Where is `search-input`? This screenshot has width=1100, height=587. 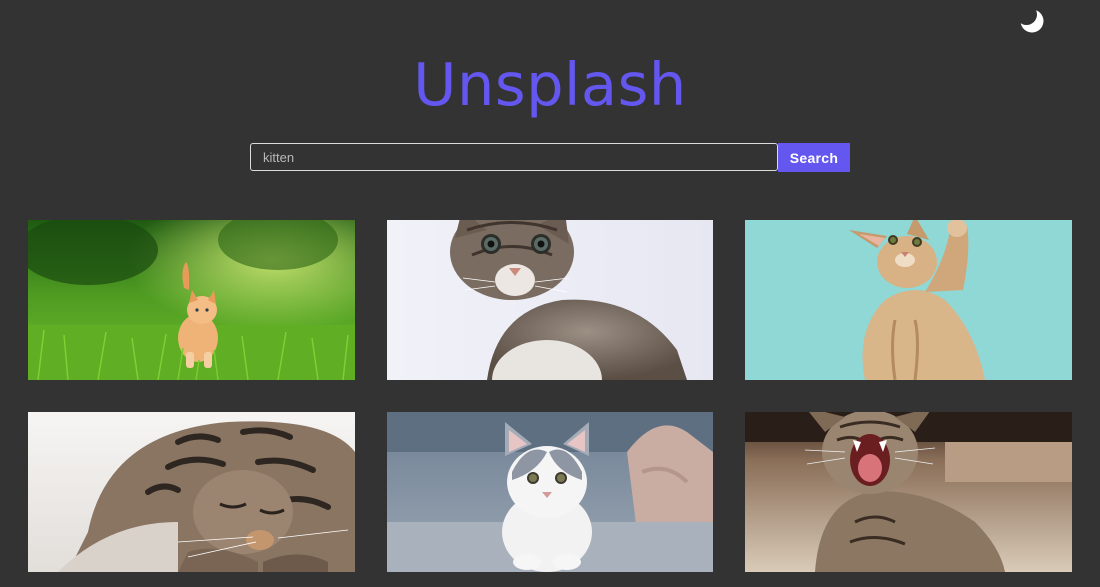
search-input is located at coordinates (514, 157).